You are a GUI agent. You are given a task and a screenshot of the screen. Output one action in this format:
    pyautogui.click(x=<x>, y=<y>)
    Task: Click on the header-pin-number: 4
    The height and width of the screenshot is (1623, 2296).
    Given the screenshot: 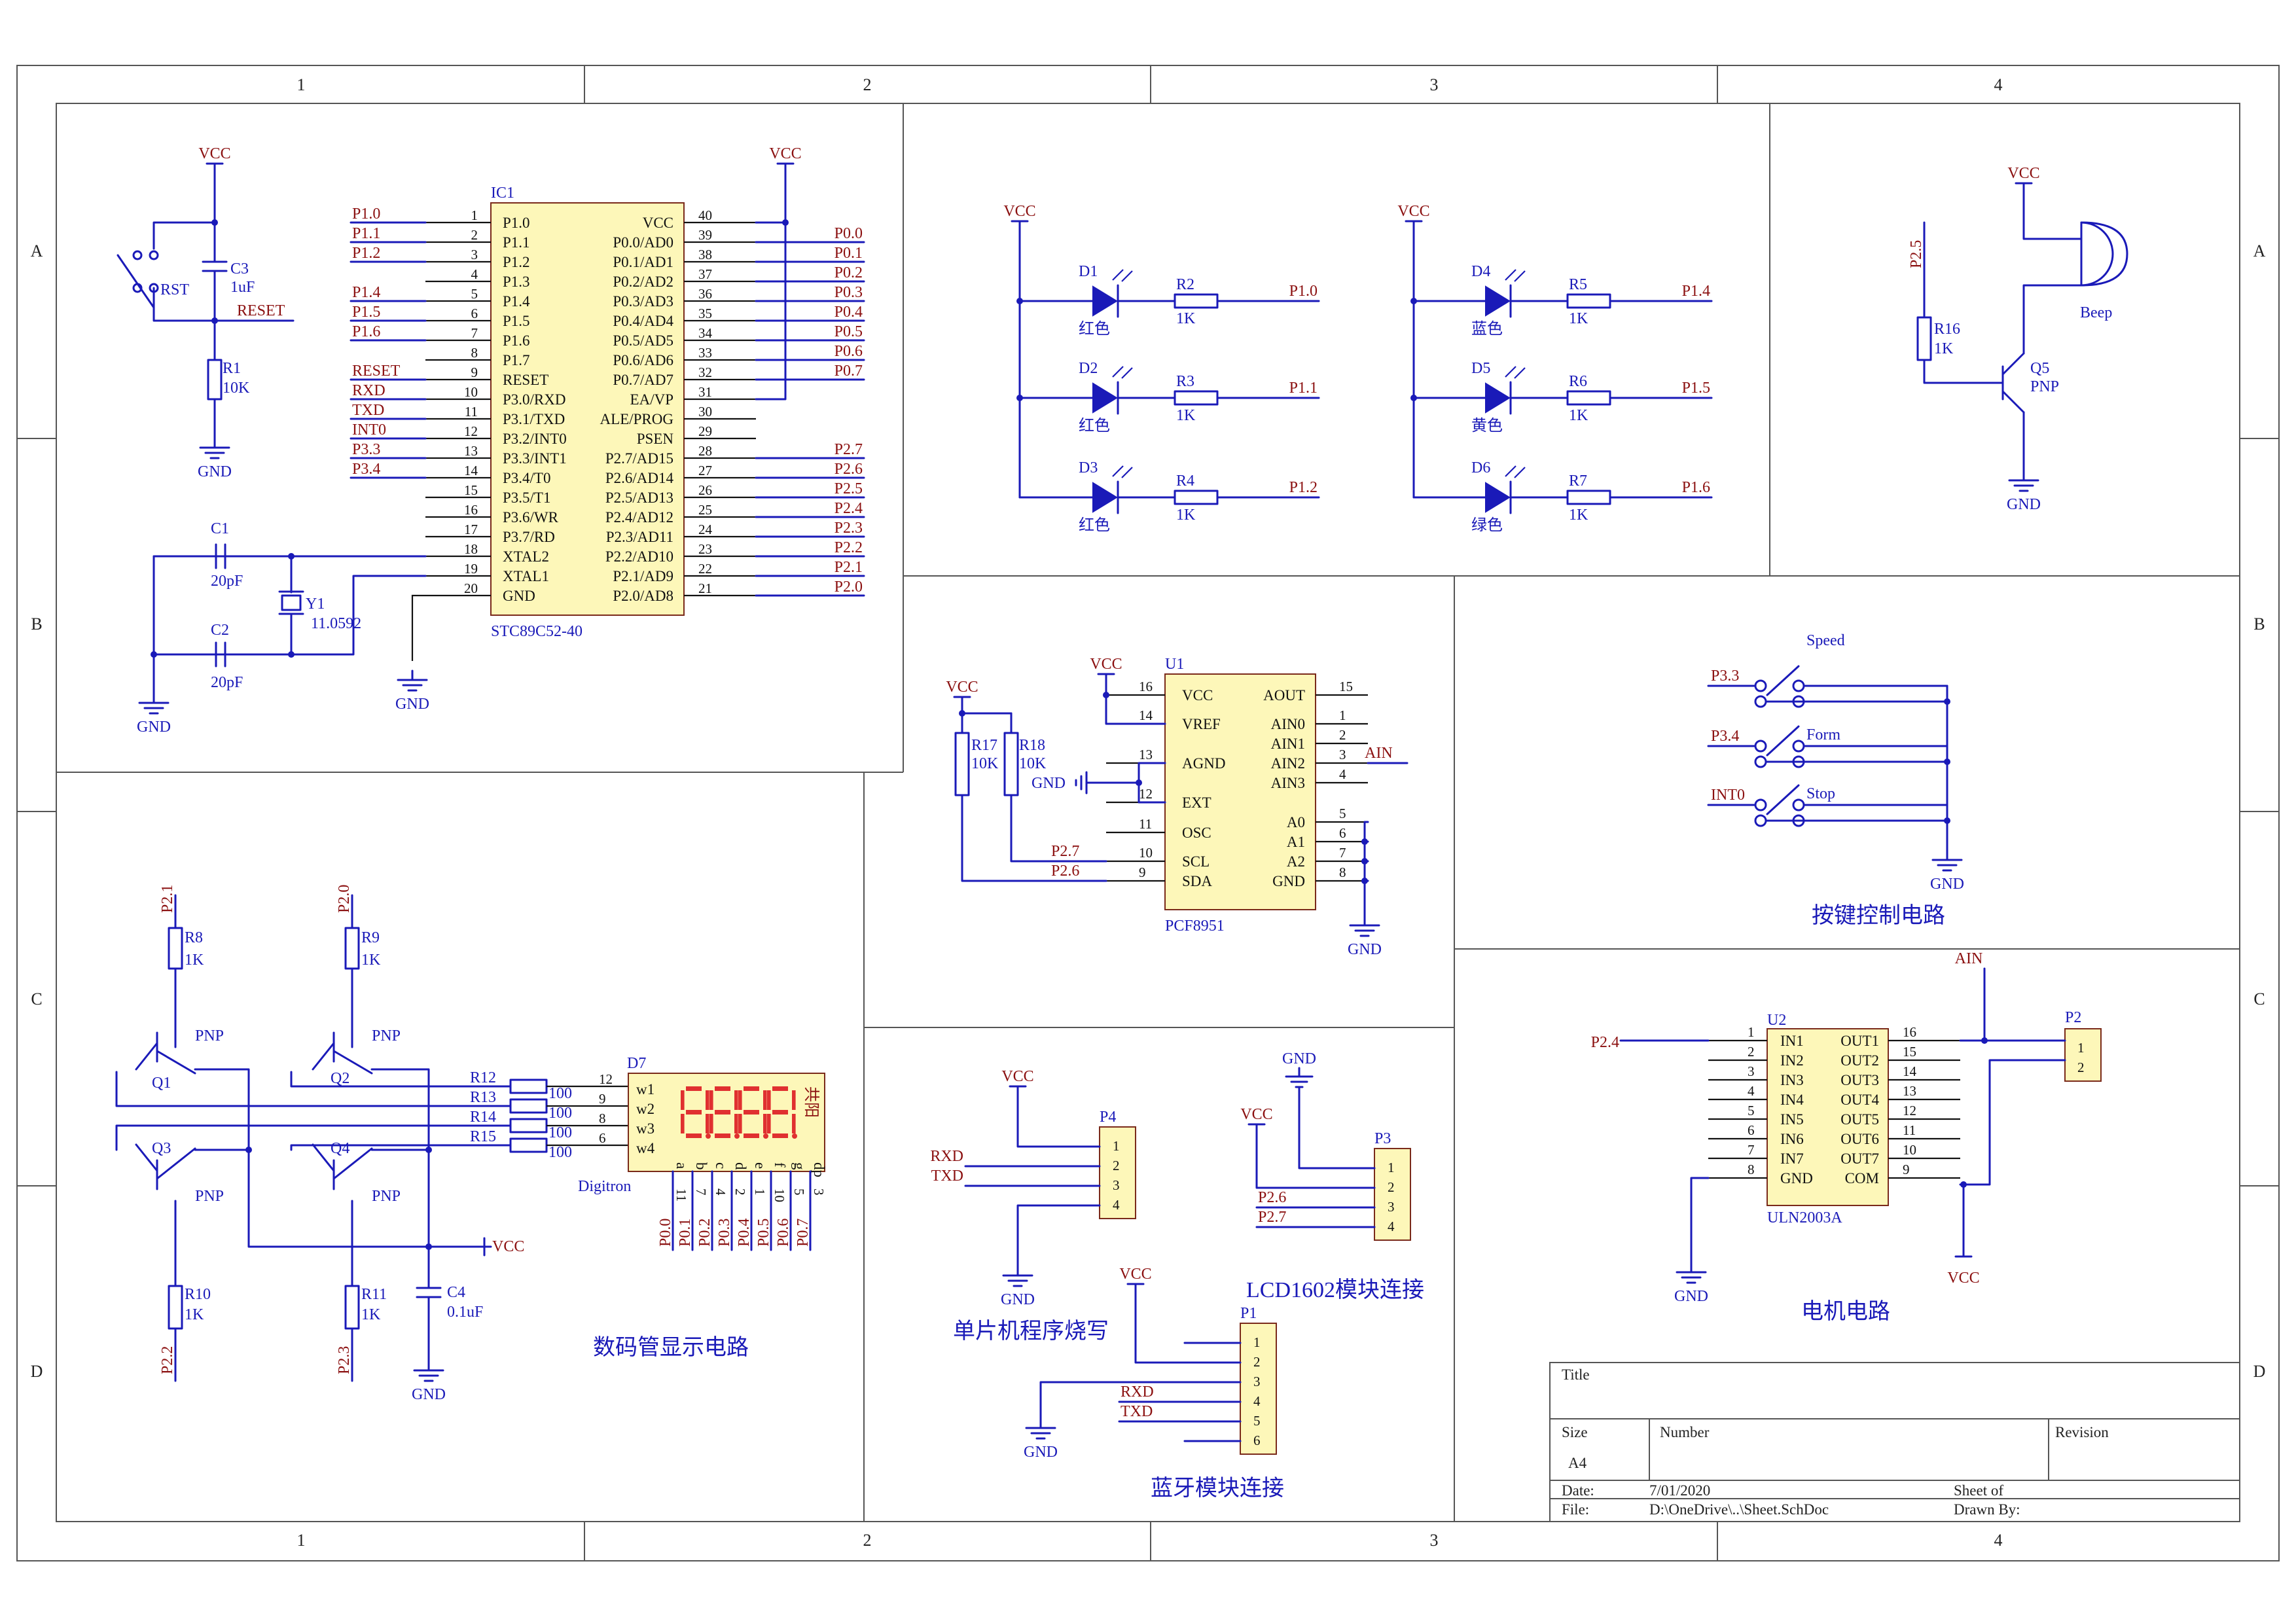 What is the action you would take?
    pyautogui.click(x=1116, y=1205)
    